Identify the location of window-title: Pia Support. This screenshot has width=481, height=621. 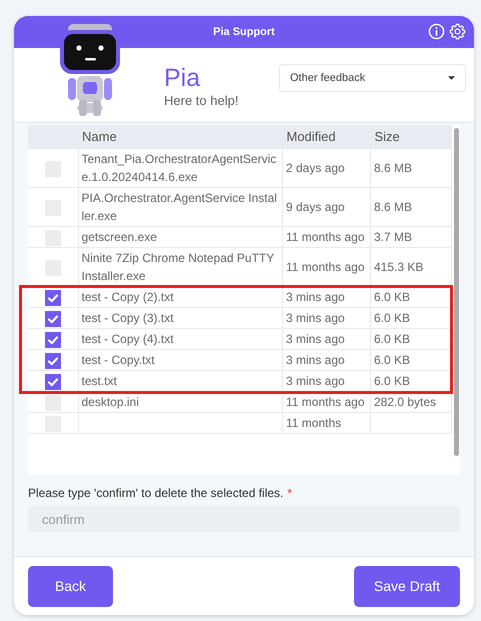
(244, 32).